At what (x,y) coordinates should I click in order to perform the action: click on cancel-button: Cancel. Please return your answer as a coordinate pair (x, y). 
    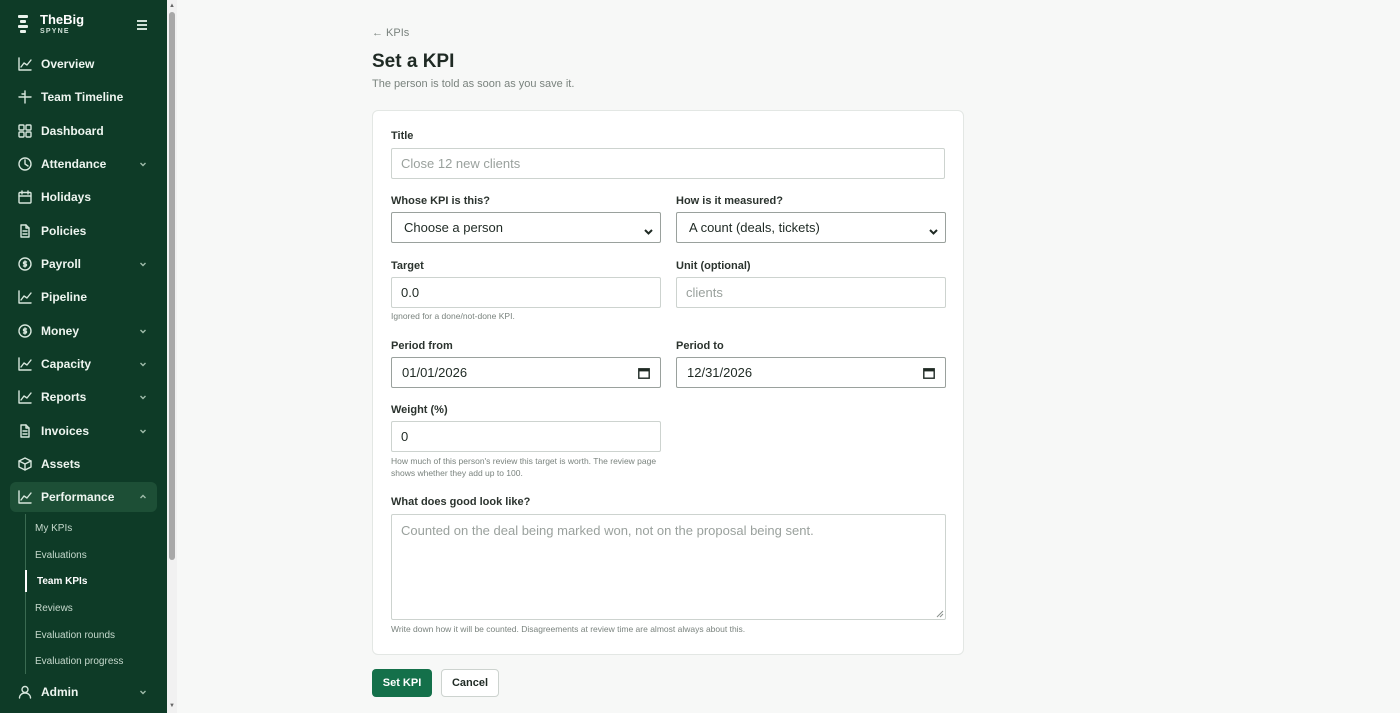
    Looking at the image, I should click on (470, 683).